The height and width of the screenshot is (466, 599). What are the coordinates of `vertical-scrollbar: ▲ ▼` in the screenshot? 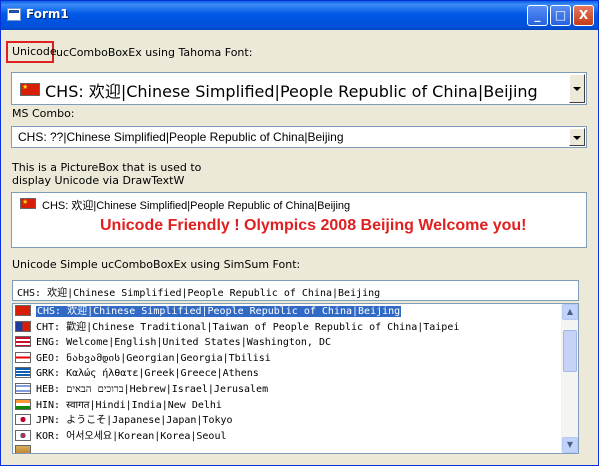 It's located at (569, 378).